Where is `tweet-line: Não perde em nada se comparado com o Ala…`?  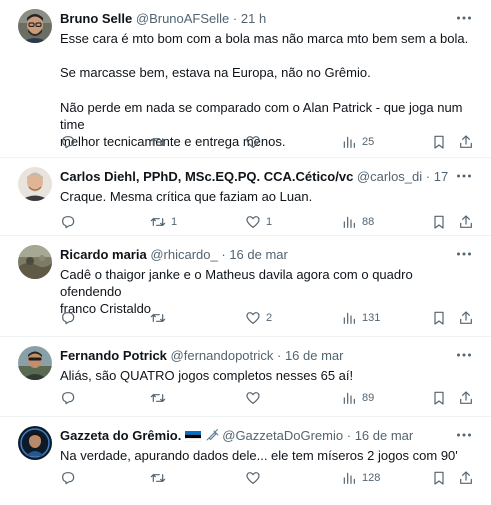 tweet-line: Não perde em nada se comparado com o Ala… is located at coordinates (261, 115).